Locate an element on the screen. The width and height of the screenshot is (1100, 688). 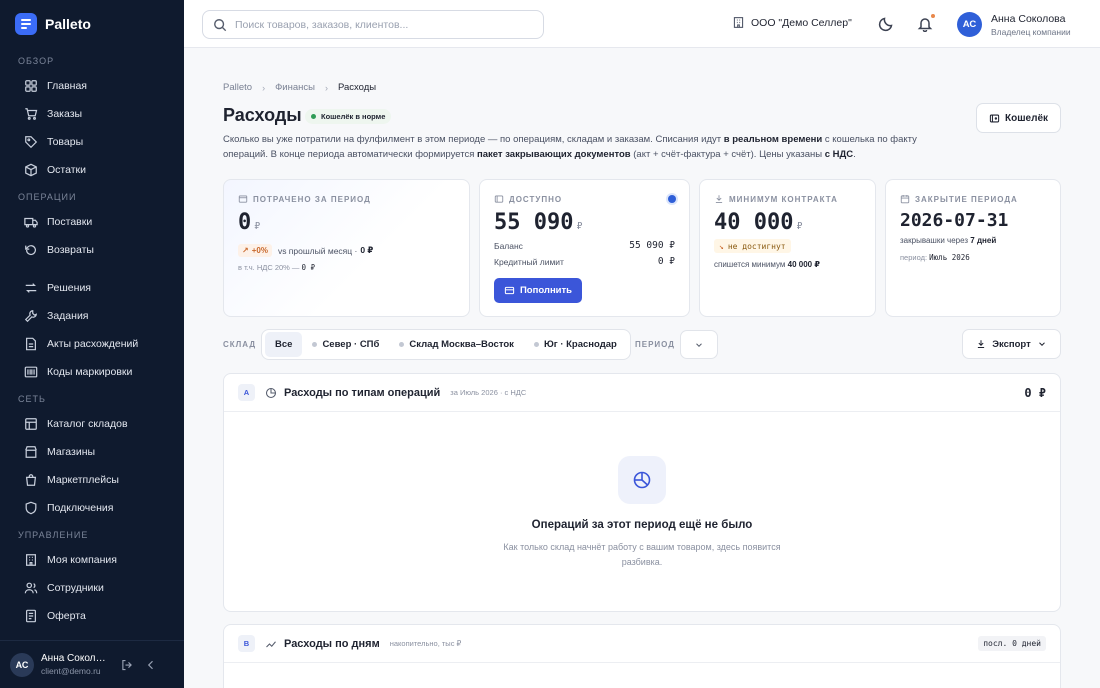
sidebar-item-orders: Заказы is located at coordinates (92, 114).